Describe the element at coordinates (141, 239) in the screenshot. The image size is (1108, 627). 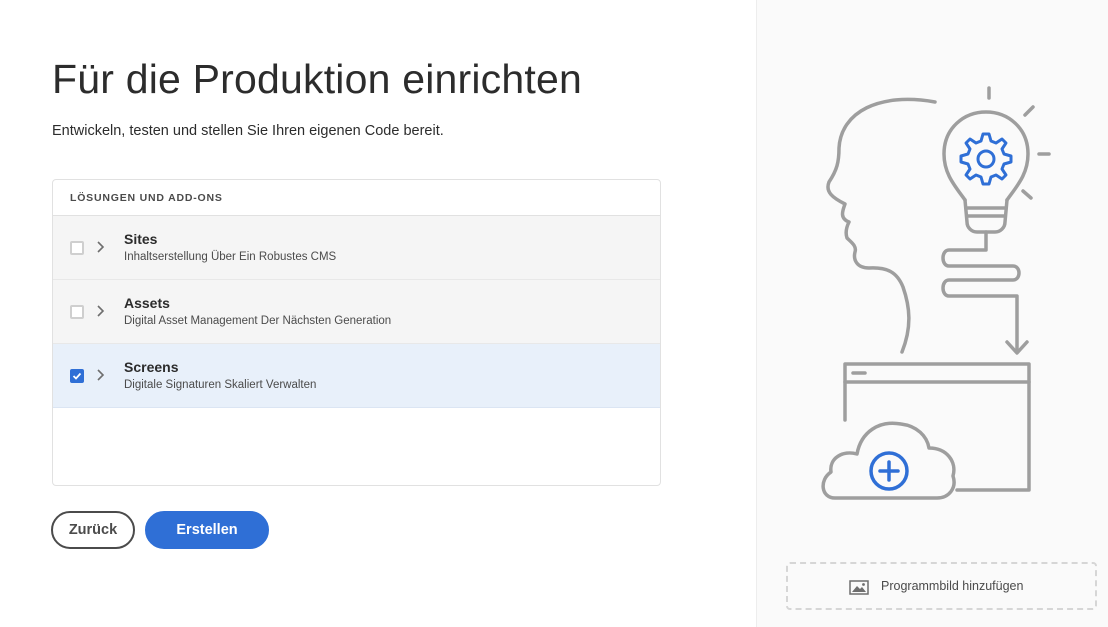
I see `solution-title: Sites` at that location.